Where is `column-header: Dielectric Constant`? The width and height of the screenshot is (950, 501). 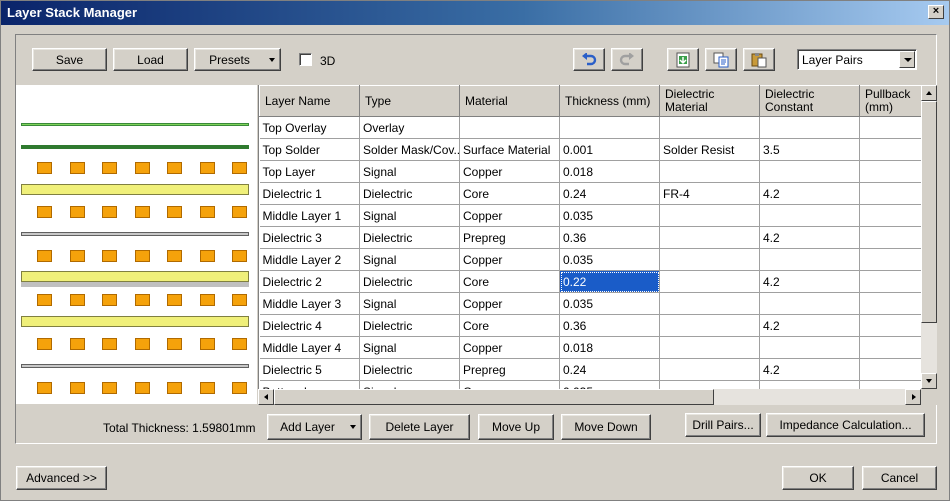 column-header: Dielectric Constant is located at coordinates (809, 101).